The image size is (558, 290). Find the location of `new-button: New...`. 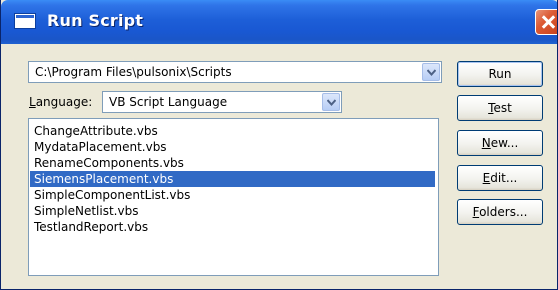

new-button: New... is located at coordinates (500, 143).